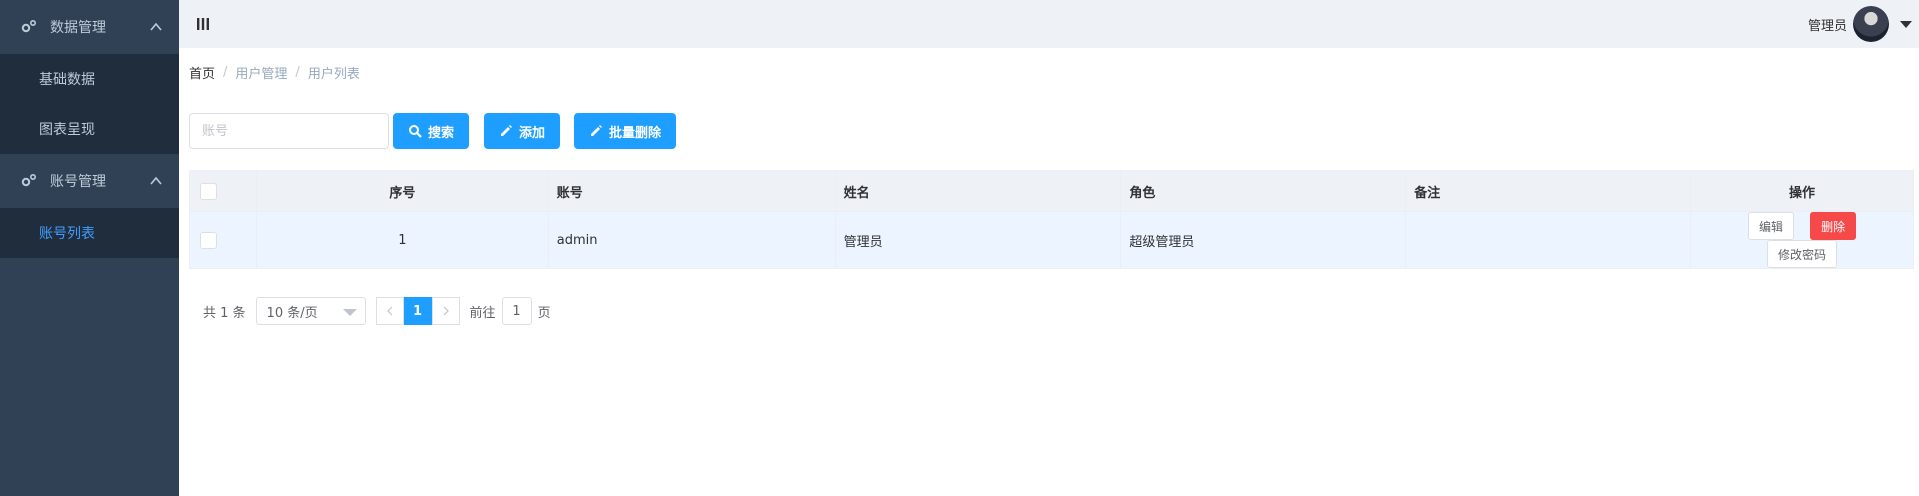  I want to click on navbar: 管理员, so click(1049, 24).